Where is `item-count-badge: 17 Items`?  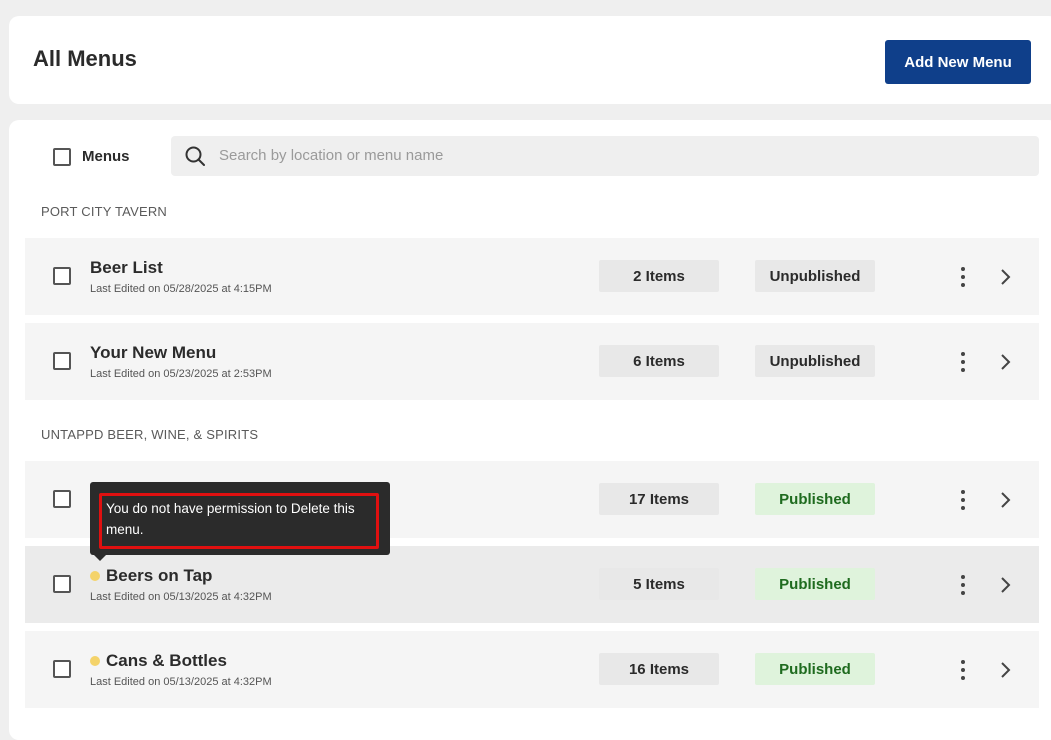 item-count-badge: 17 Items is located at coordinates (659, 499).